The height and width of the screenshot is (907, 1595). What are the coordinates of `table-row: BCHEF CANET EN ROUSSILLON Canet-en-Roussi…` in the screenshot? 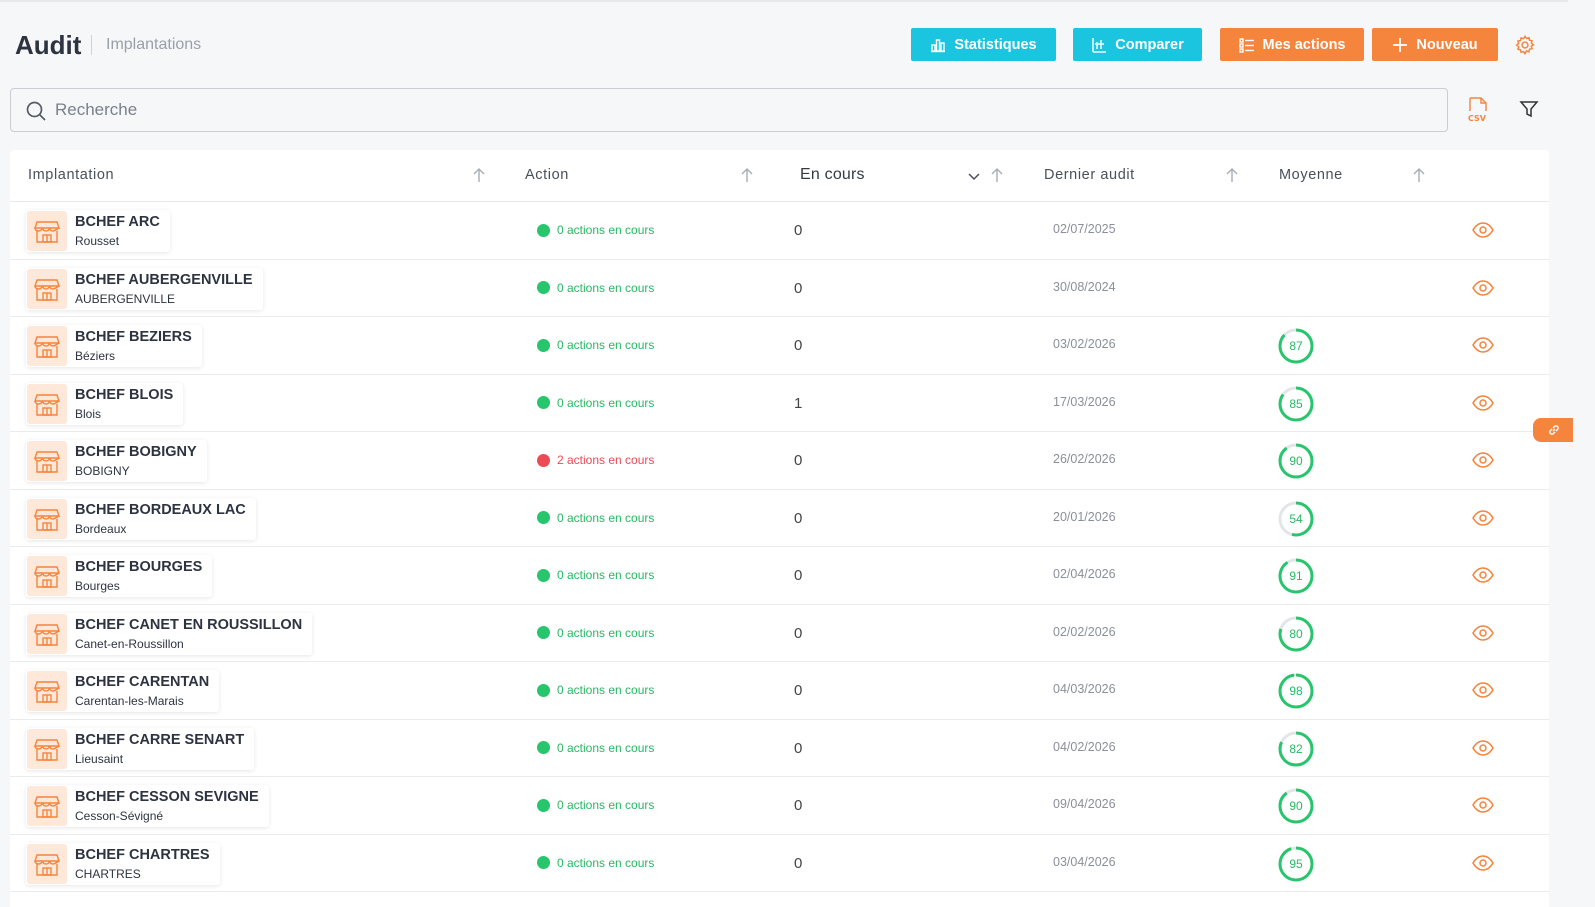 It's located at (779, 633).